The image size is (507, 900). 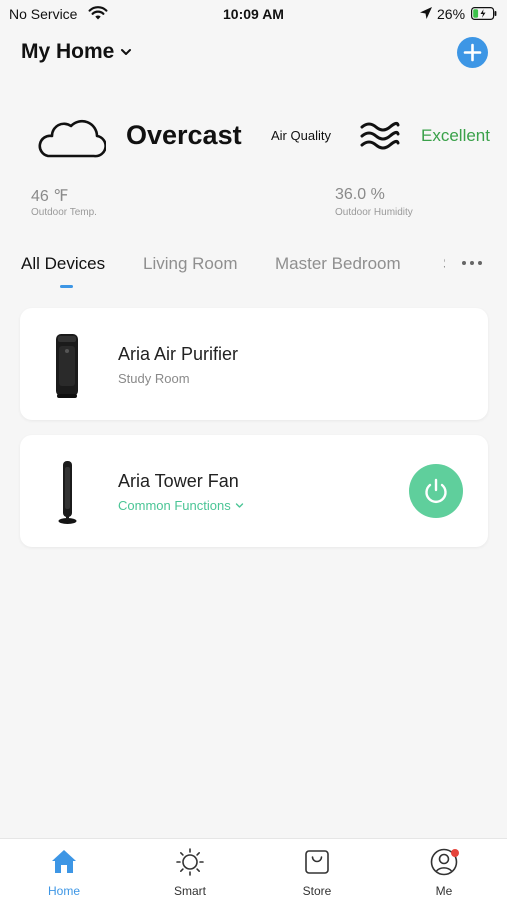 I want to click on active-tab-indicator, so click(x=66, y=286).